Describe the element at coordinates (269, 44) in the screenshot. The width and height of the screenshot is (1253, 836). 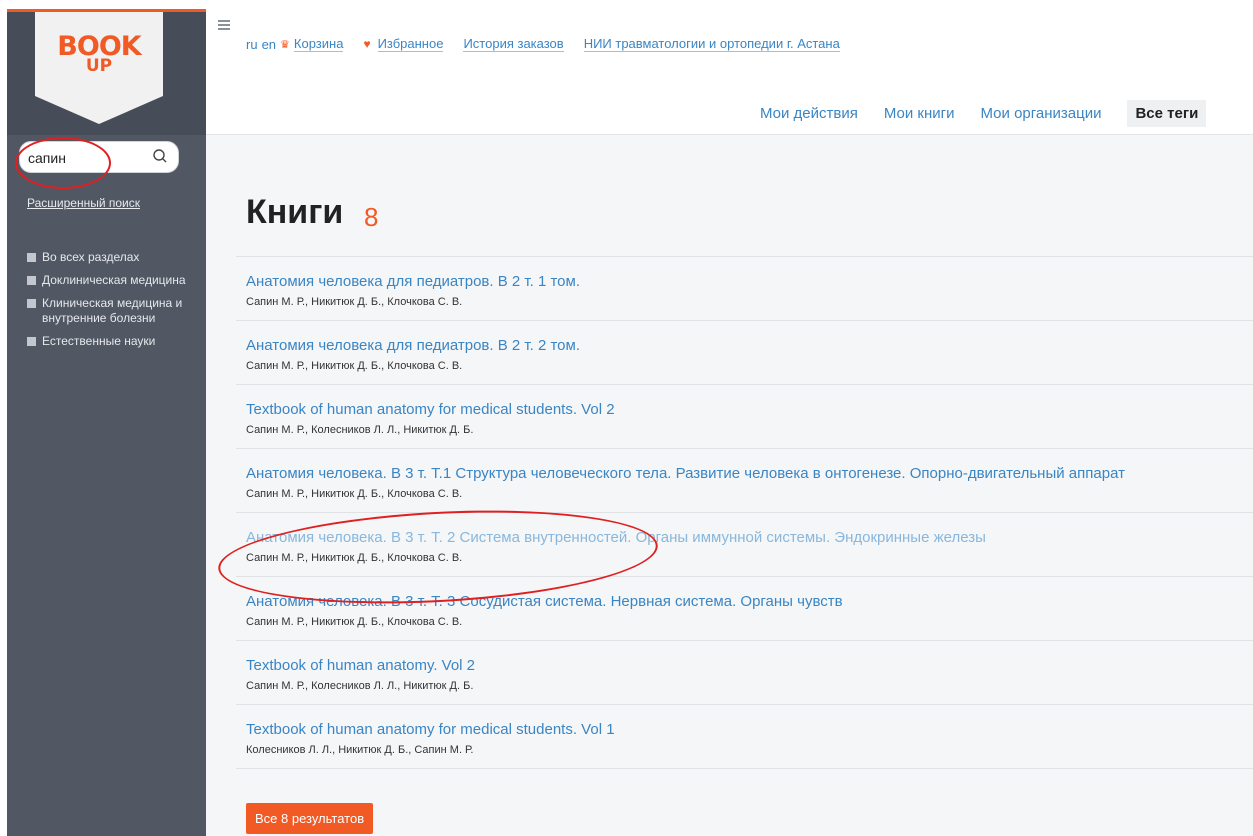
I see `lang-en-link: en` at that location.